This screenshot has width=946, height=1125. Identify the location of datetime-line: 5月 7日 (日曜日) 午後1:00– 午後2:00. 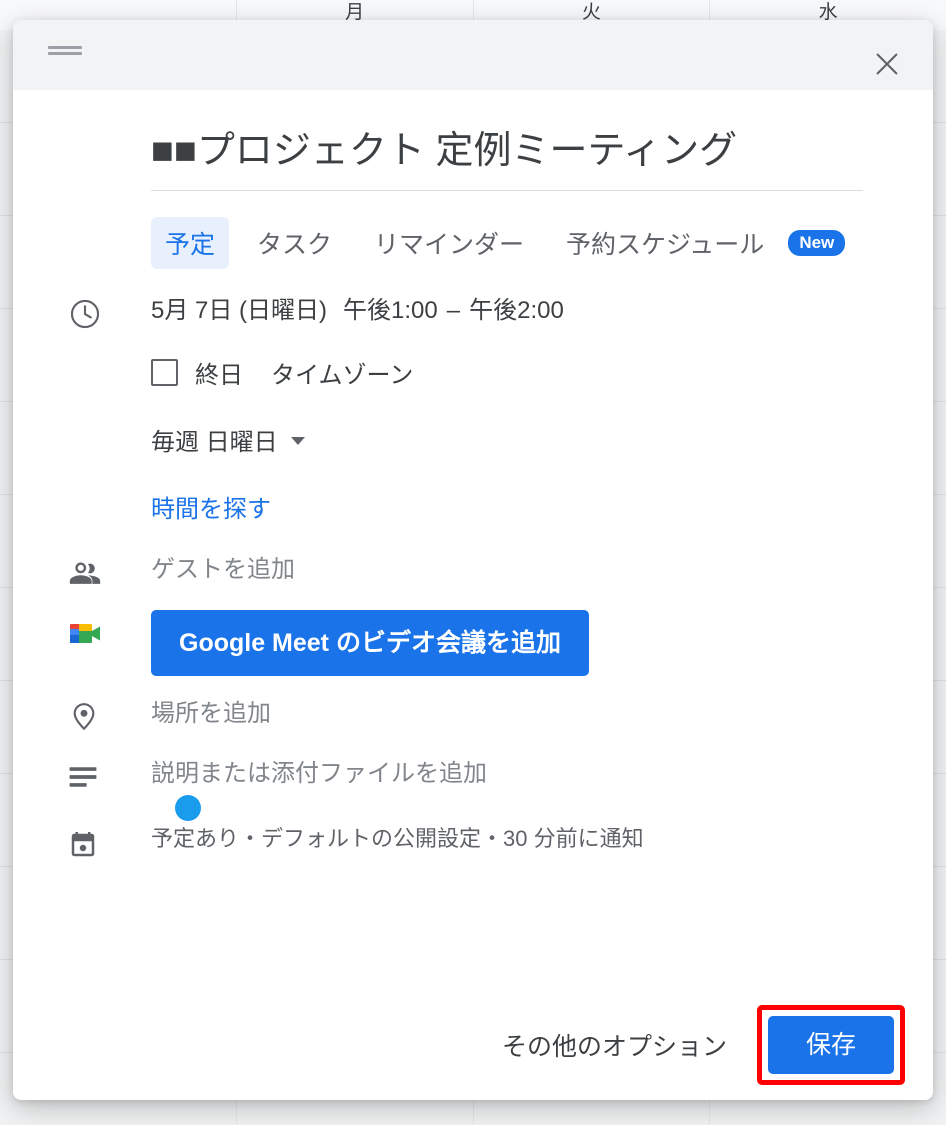
(530, 311).